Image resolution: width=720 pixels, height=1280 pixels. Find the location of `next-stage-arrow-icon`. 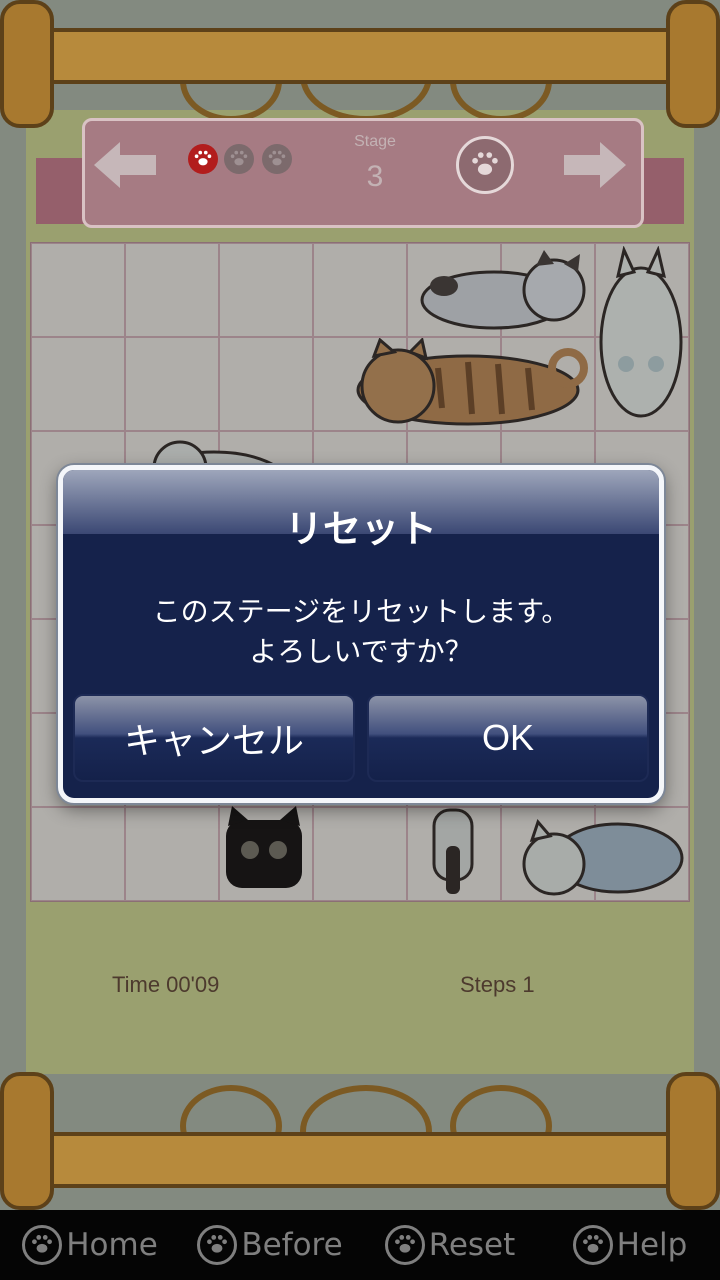

next-stage-arrow-icon is located at coordinates (595, 165).